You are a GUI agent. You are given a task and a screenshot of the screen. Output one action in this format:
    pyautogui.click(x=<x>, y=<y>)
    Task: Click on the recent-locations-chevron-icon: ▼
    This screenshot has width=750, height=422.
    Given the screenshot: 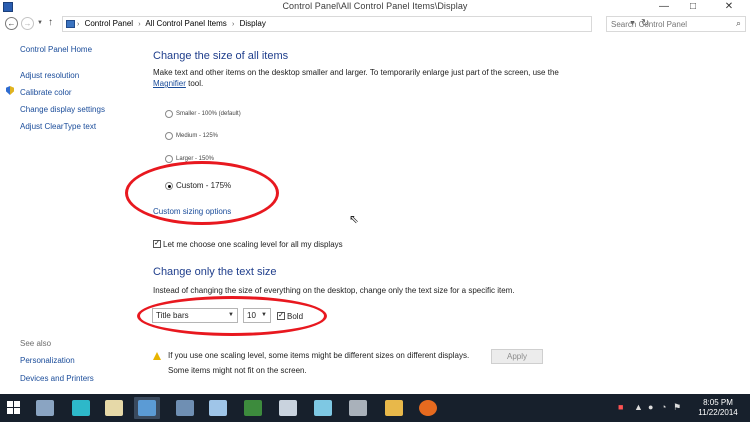 What is the action you would take?
    pyautogui.click(x=40, y=23)
    